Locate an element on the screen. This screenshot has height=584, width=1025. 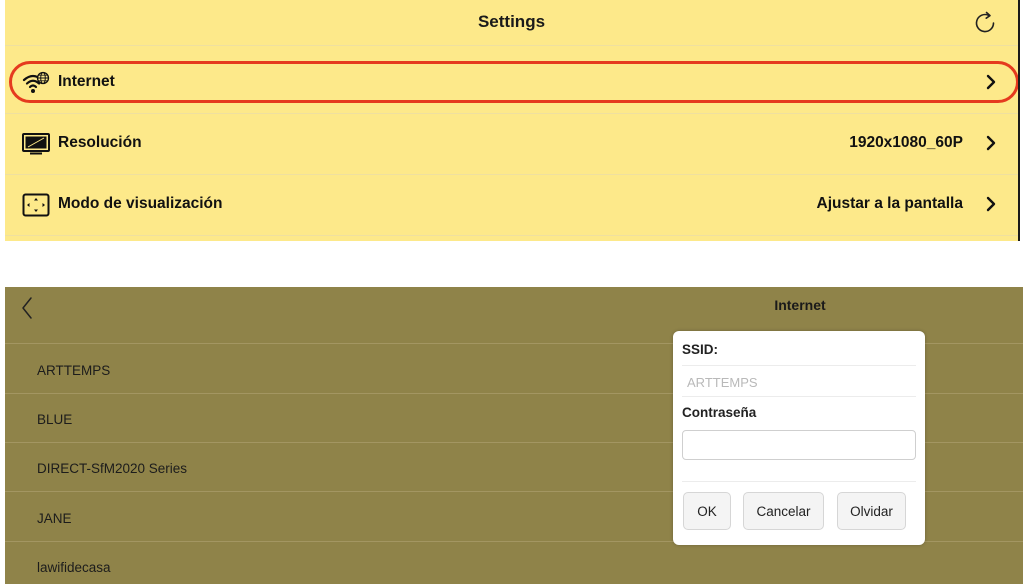
panel-edge is located at coordinates (1019, 120).